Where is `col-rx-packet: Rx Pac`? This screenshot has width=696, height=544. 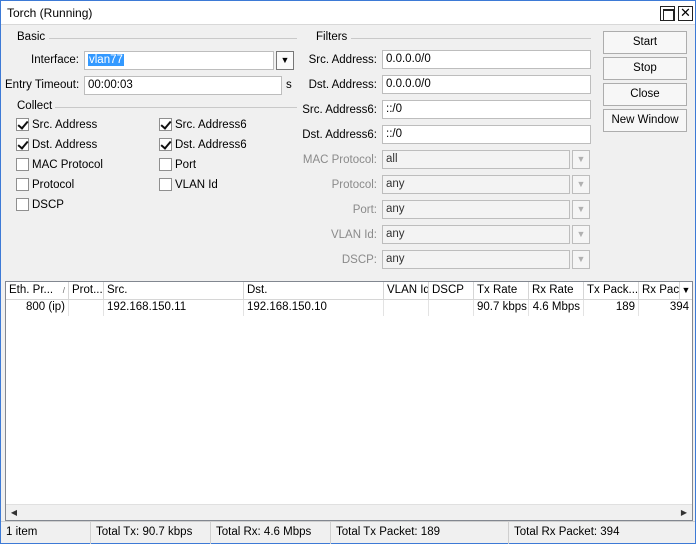 col-rx-packet: Rx Pac is located at coordinates (659, 291).